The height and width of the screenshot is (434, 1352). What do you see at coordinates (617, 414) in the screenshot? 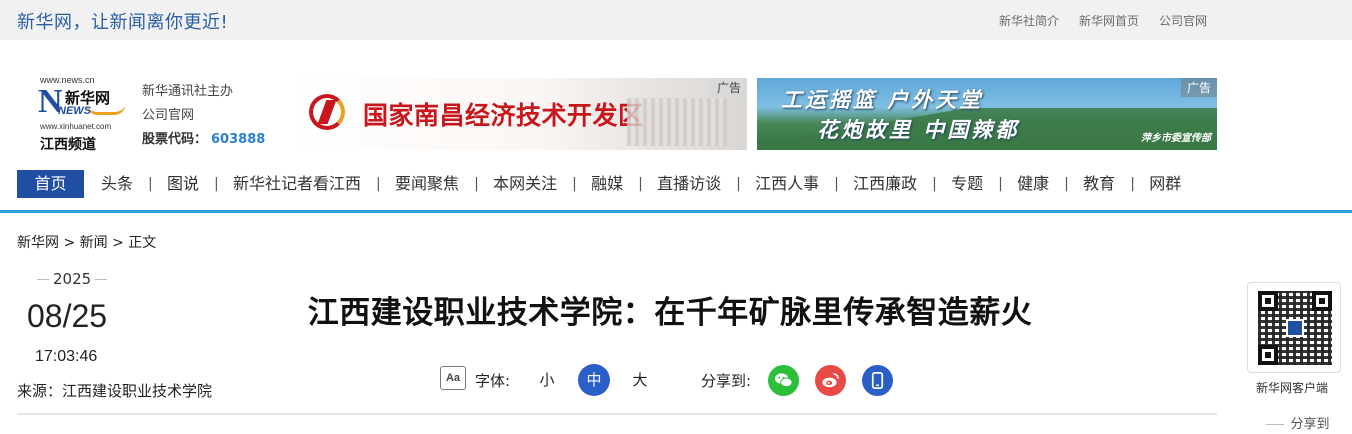
I see `content-divider` at bounding box center [617, 414].